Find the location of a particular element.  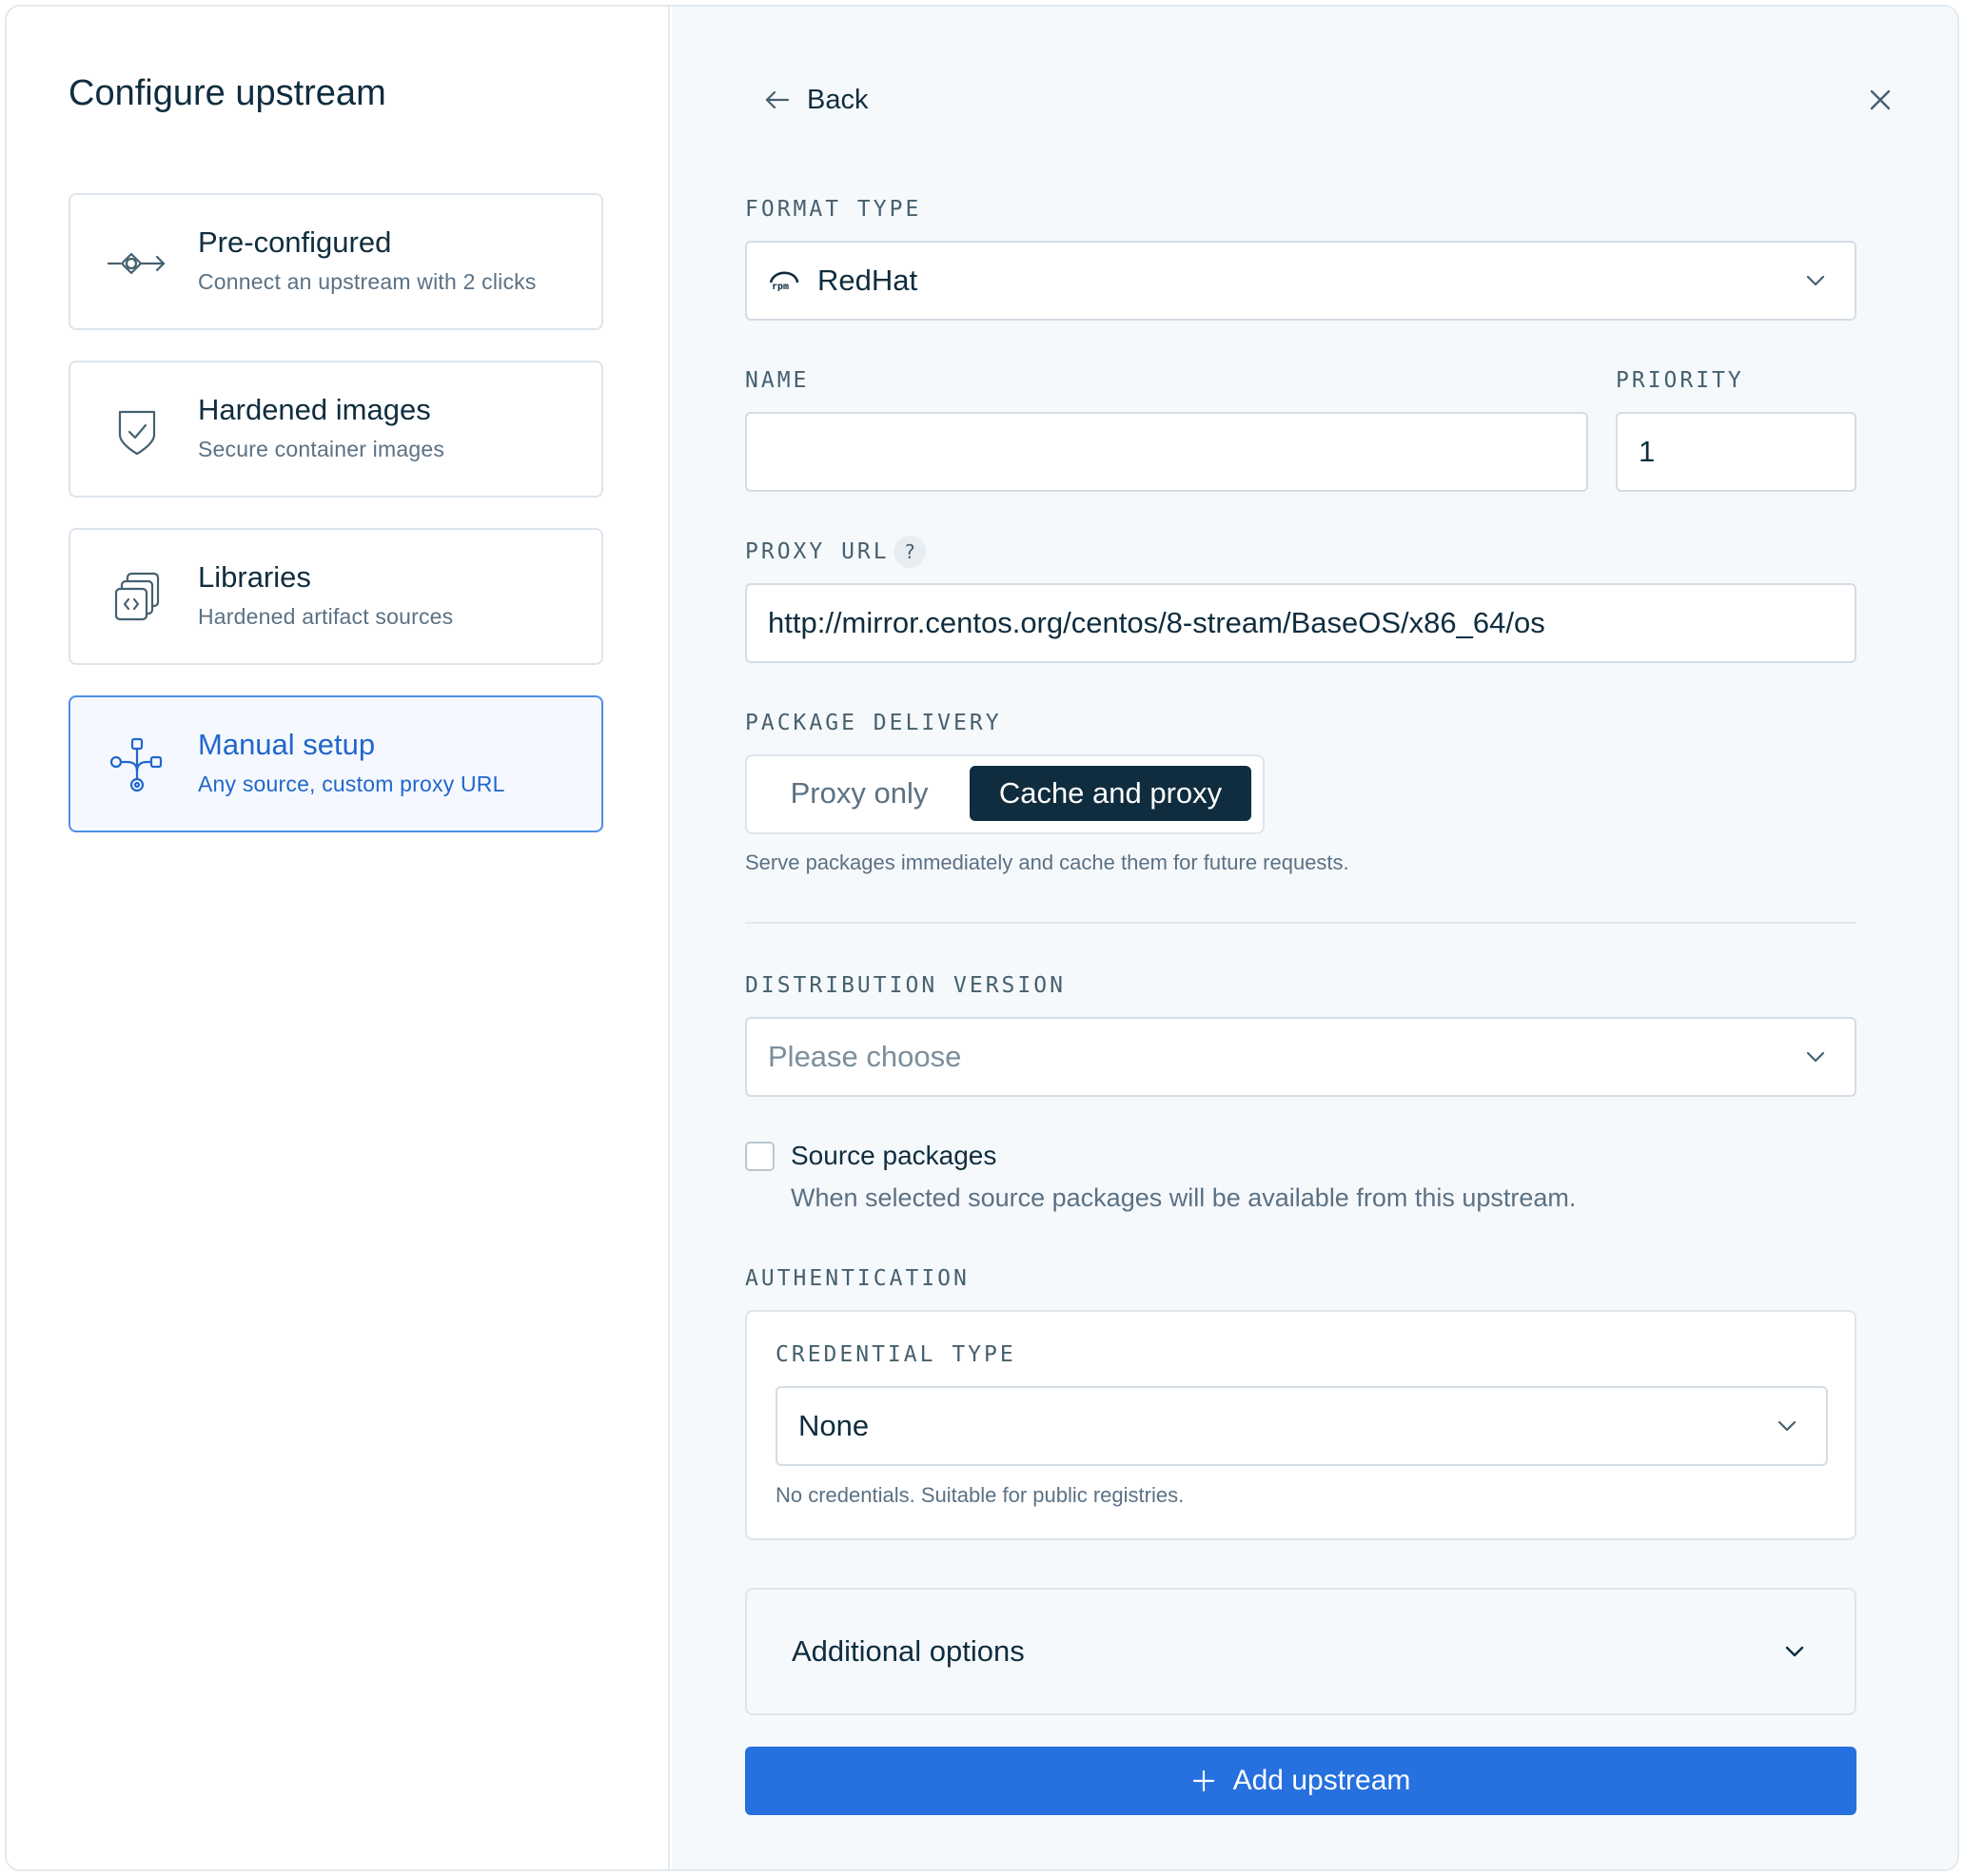

credential-type-select: None is located at coordinates (1302, 1426).